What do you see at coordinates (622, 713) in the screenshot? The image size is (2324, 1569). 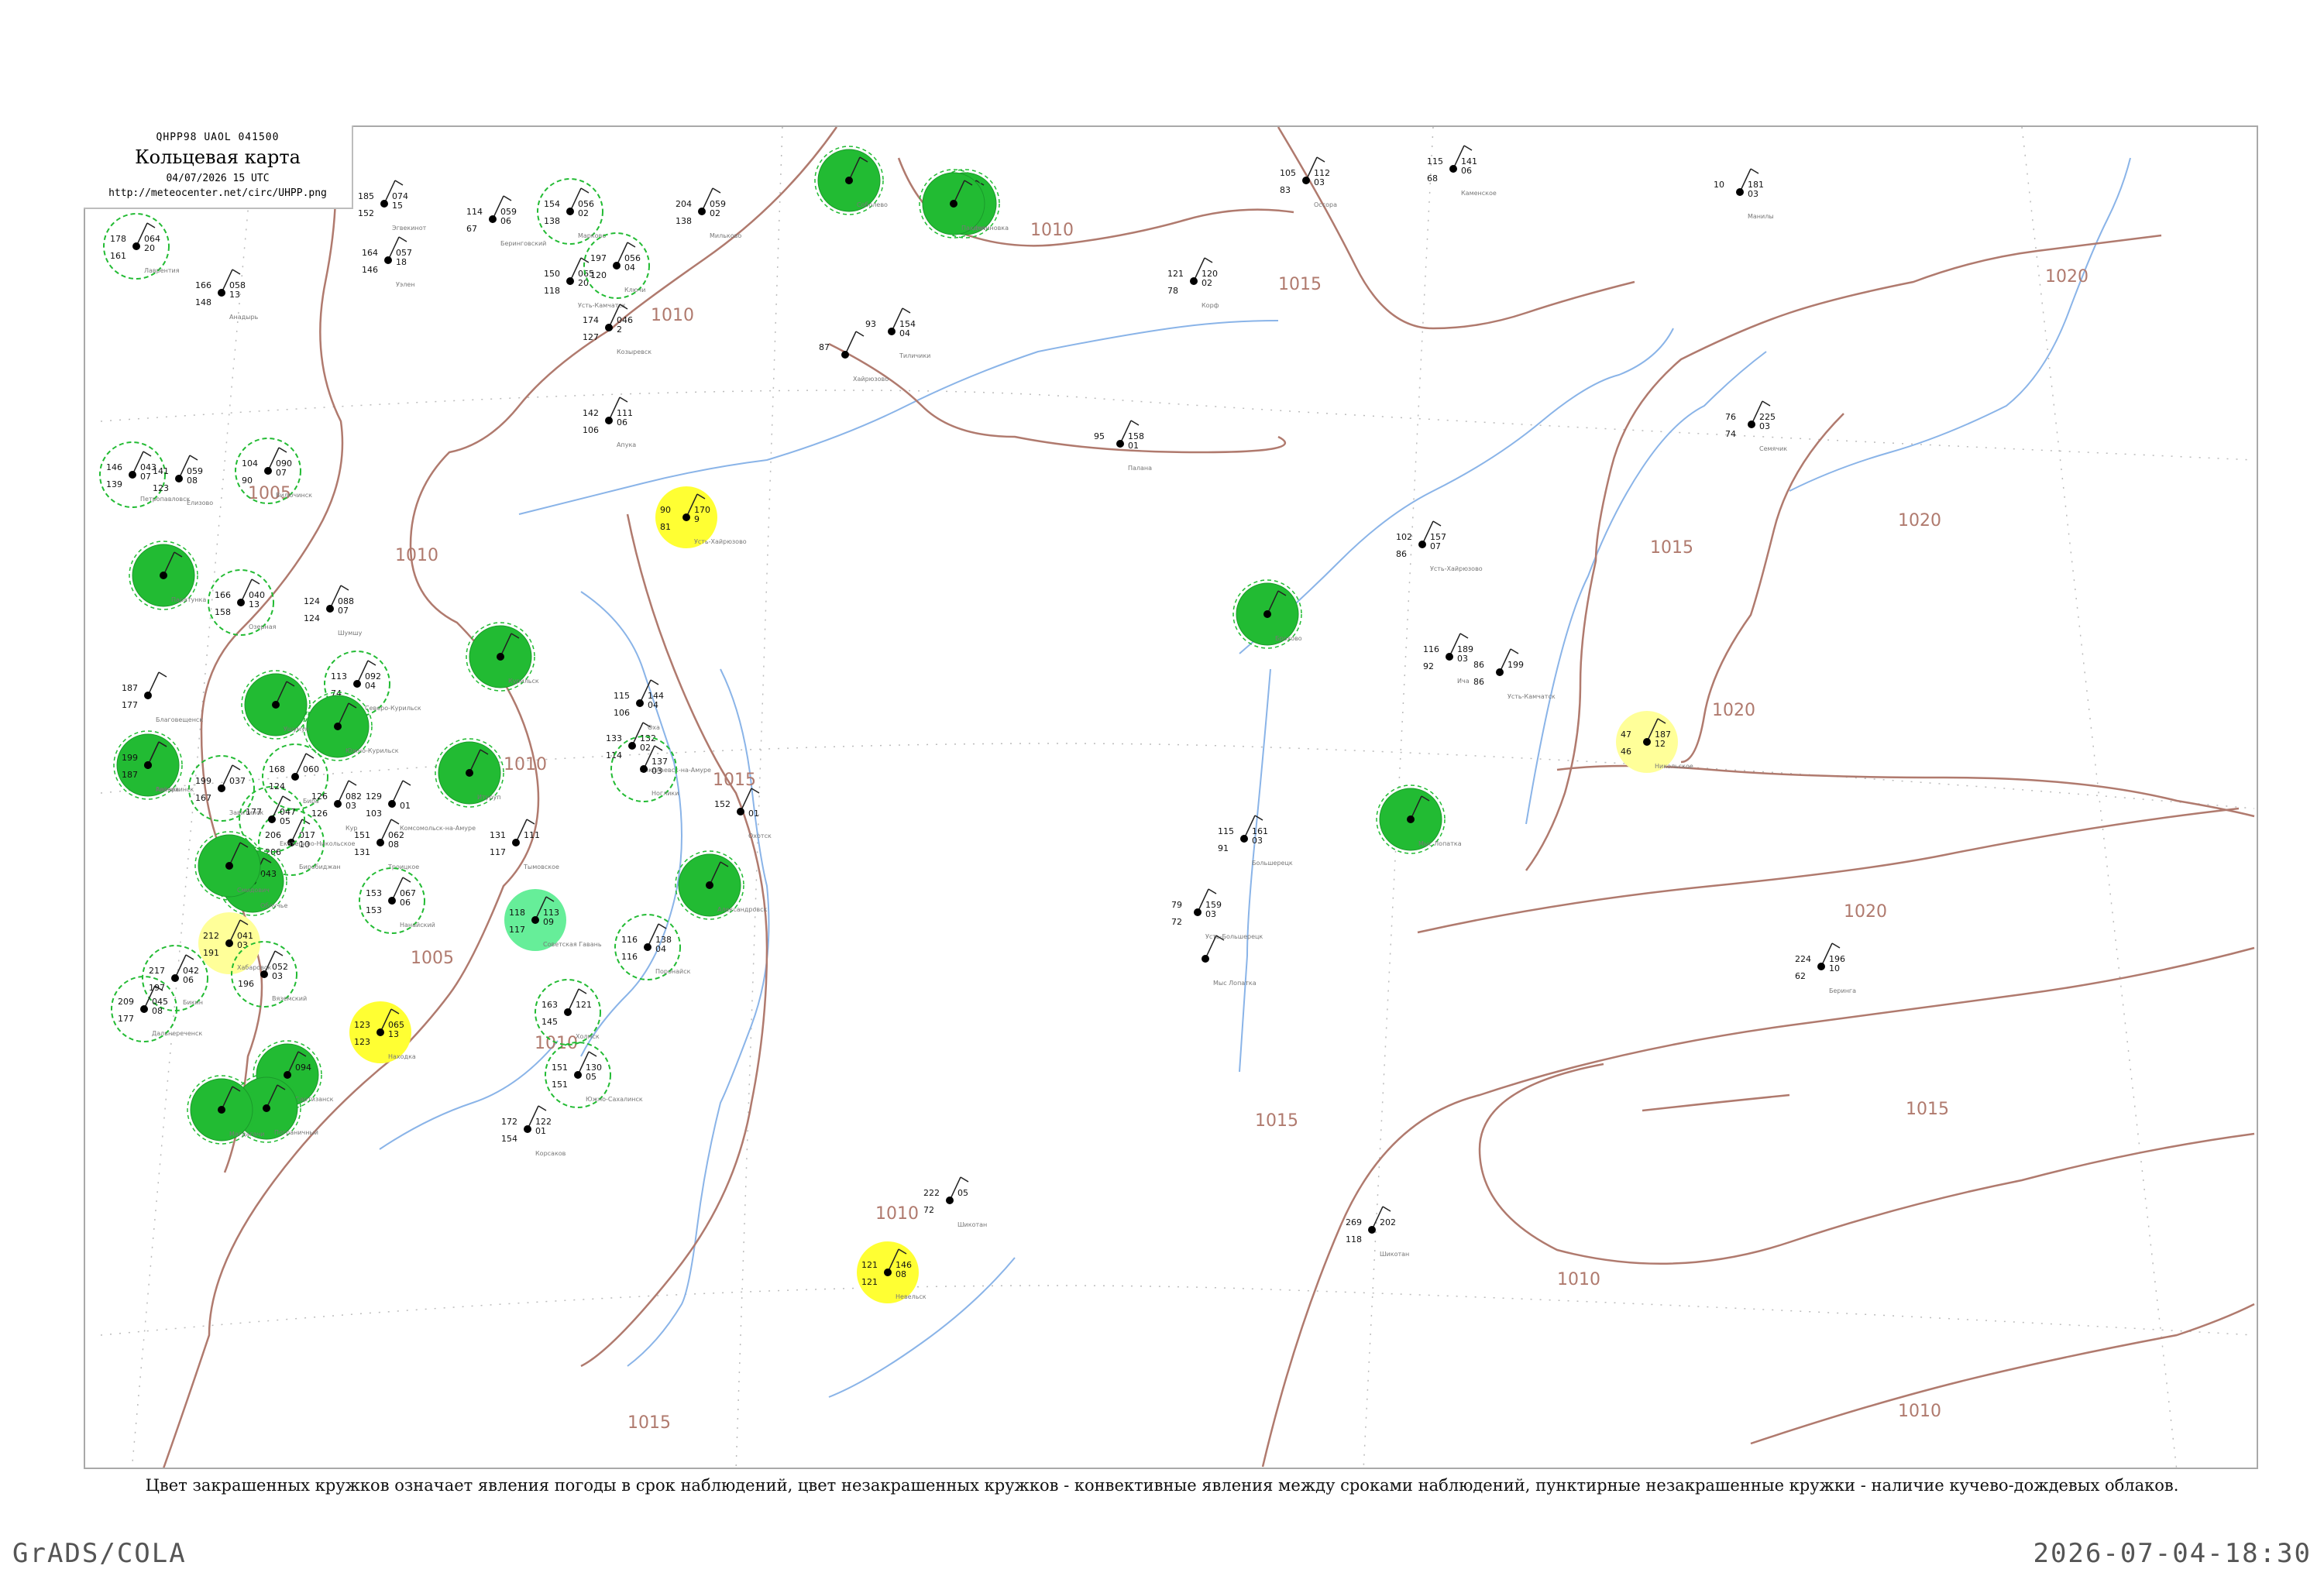 I see `station-dp: 106` at bounding box center [622, 713].